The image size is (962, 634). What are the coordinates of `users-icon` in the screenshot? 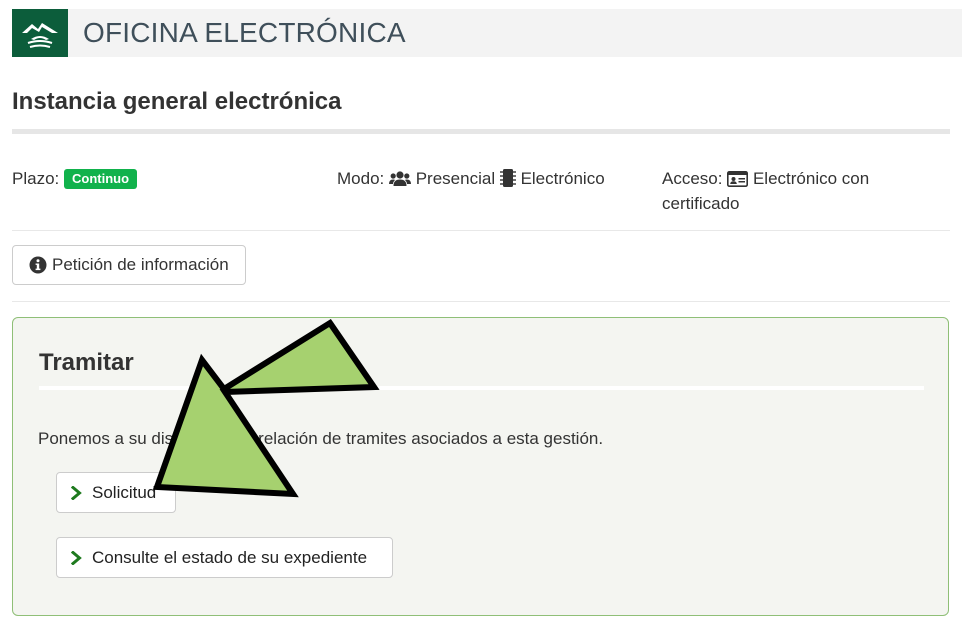 It's located at (399, 178).